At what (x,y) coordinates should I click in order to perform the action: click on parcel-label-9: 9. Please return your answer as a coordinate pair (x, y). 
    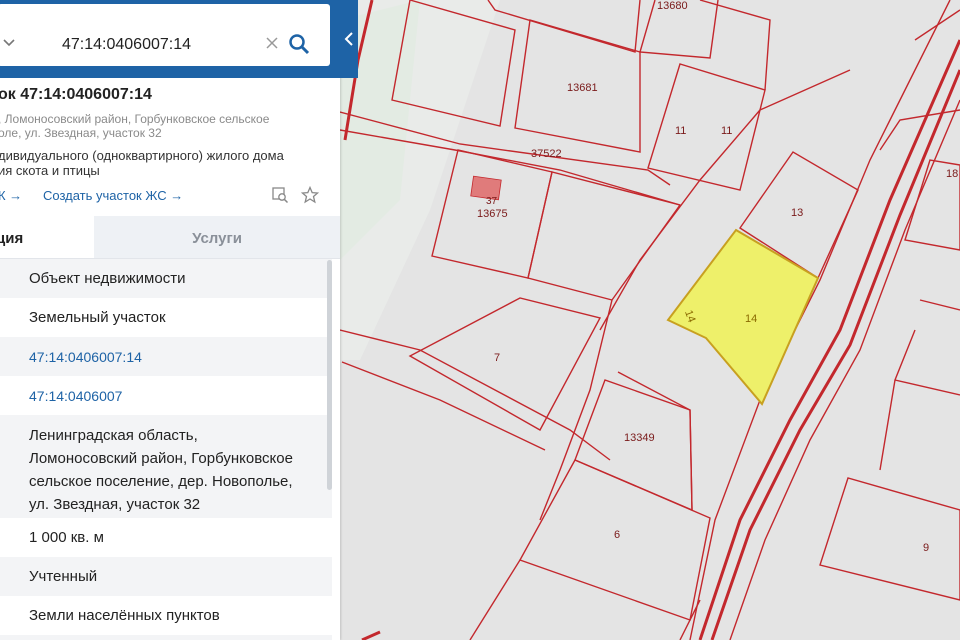
    Looking at the image, I should click on (926, 548).